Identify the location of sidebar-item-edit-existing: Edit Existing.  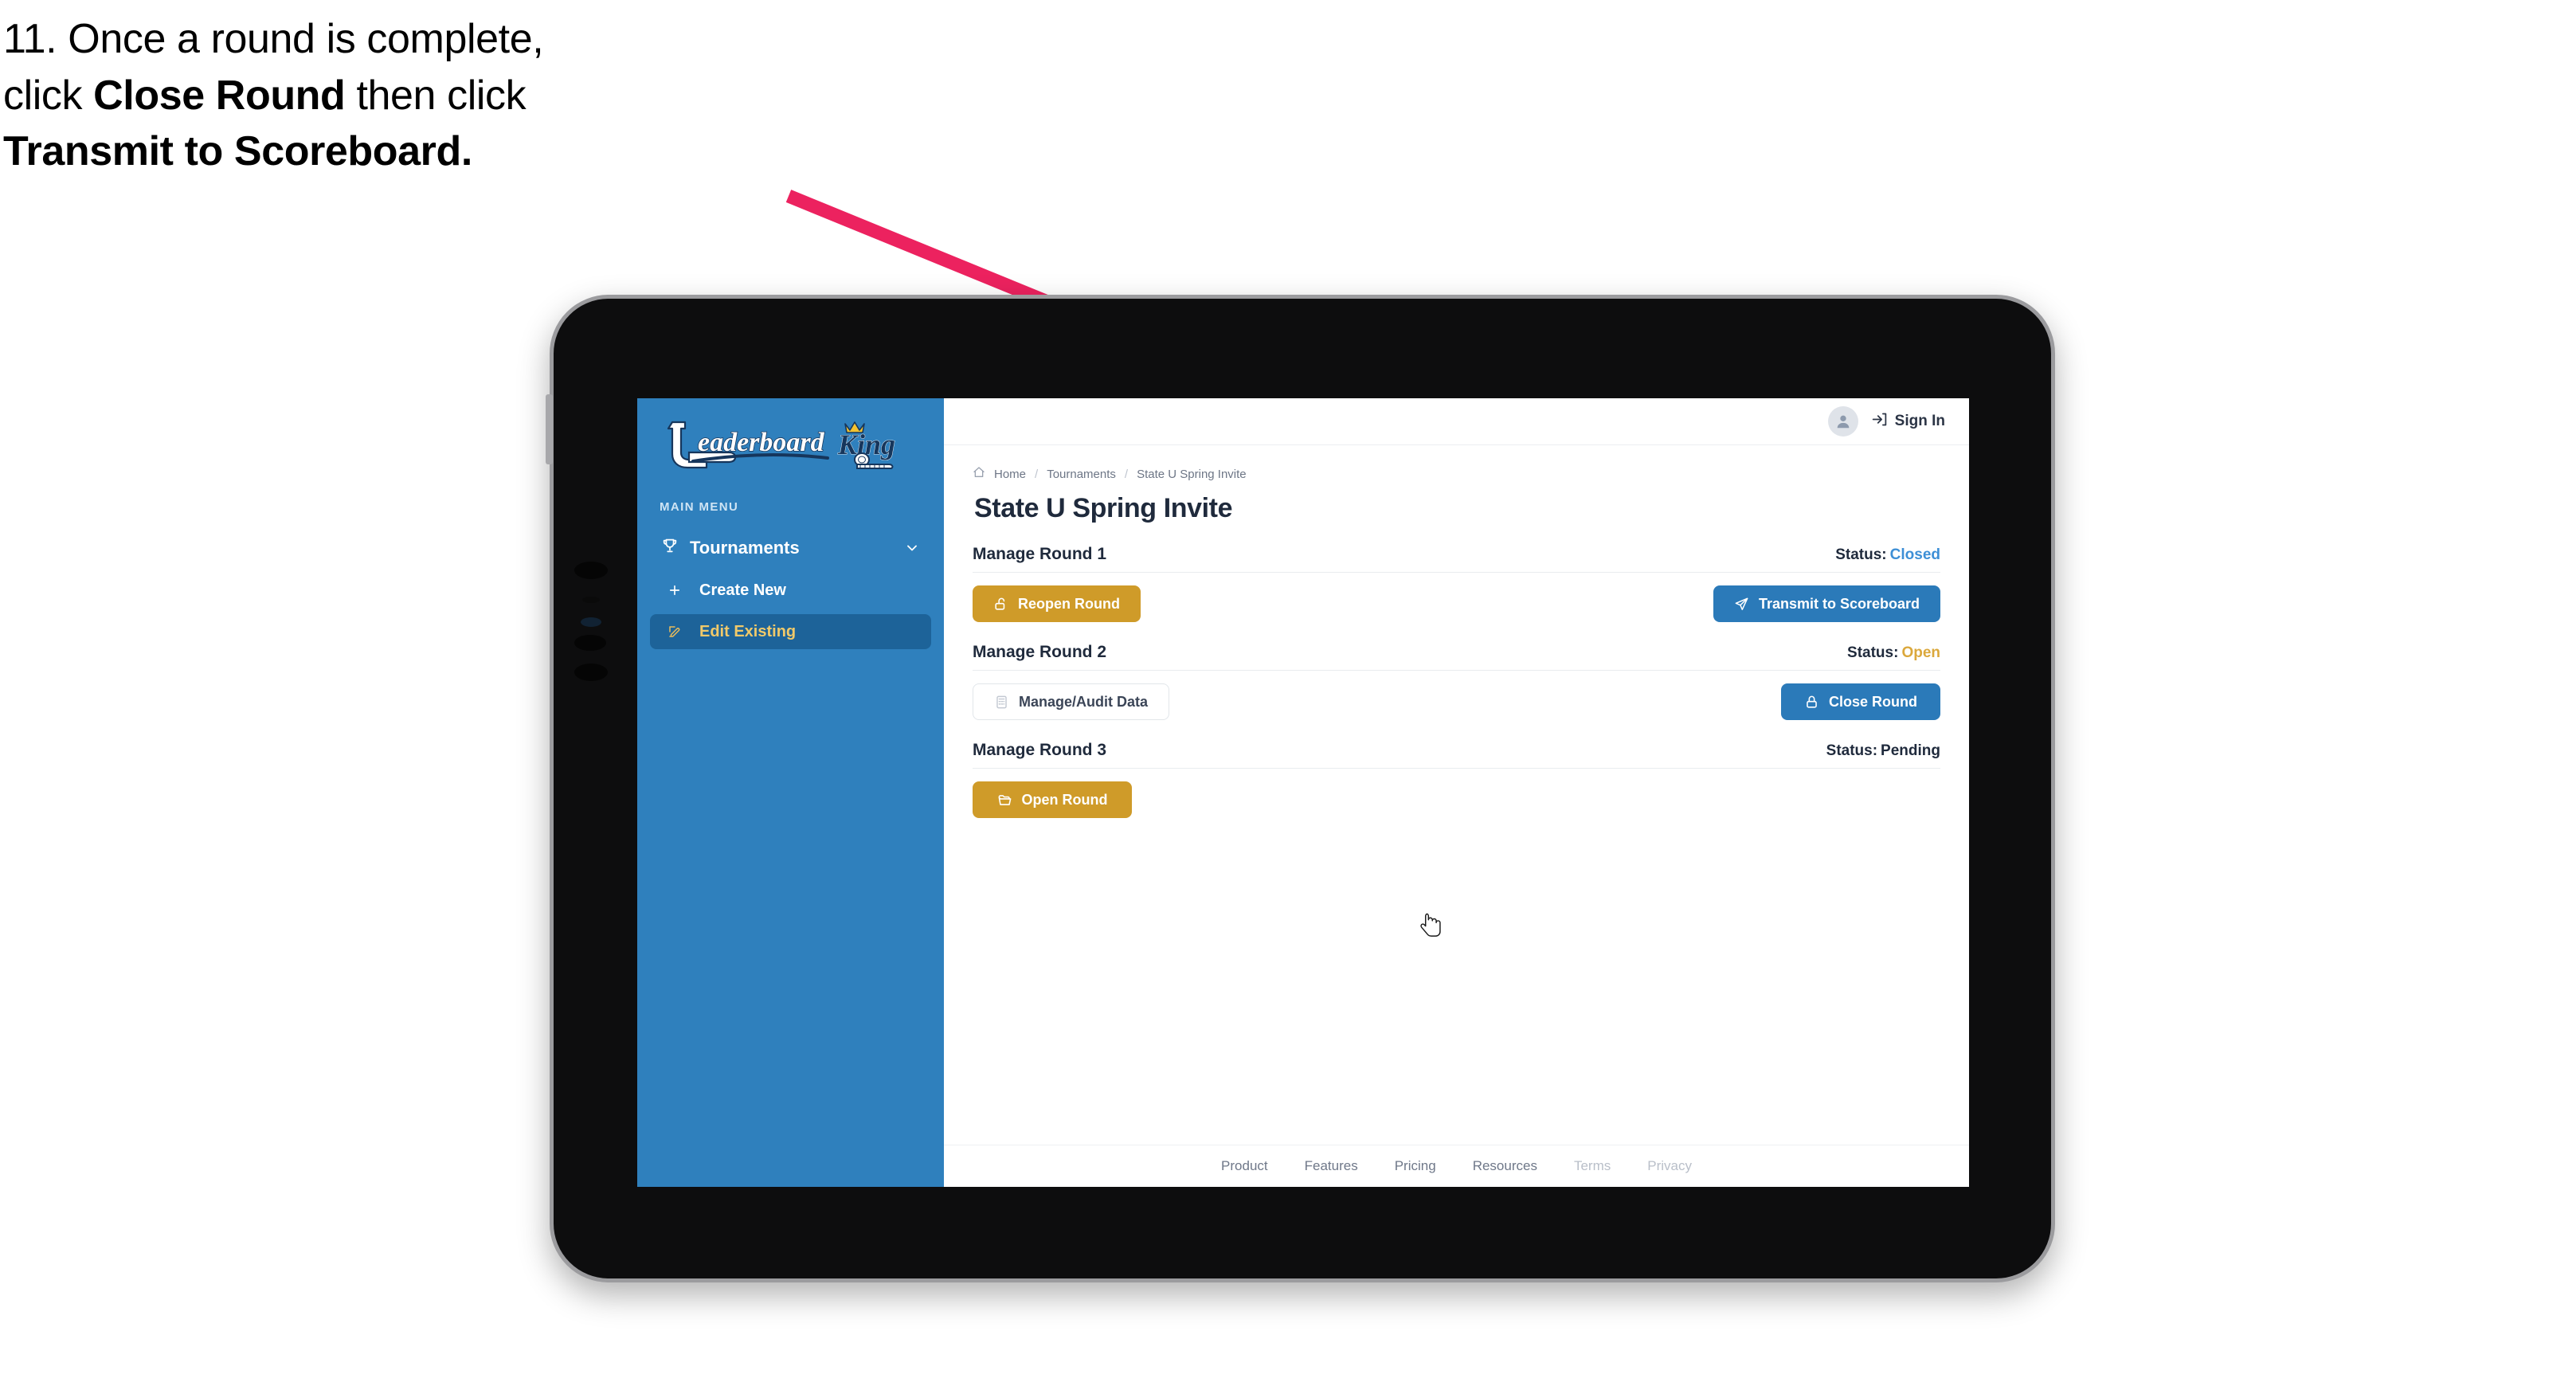
(790, 631).